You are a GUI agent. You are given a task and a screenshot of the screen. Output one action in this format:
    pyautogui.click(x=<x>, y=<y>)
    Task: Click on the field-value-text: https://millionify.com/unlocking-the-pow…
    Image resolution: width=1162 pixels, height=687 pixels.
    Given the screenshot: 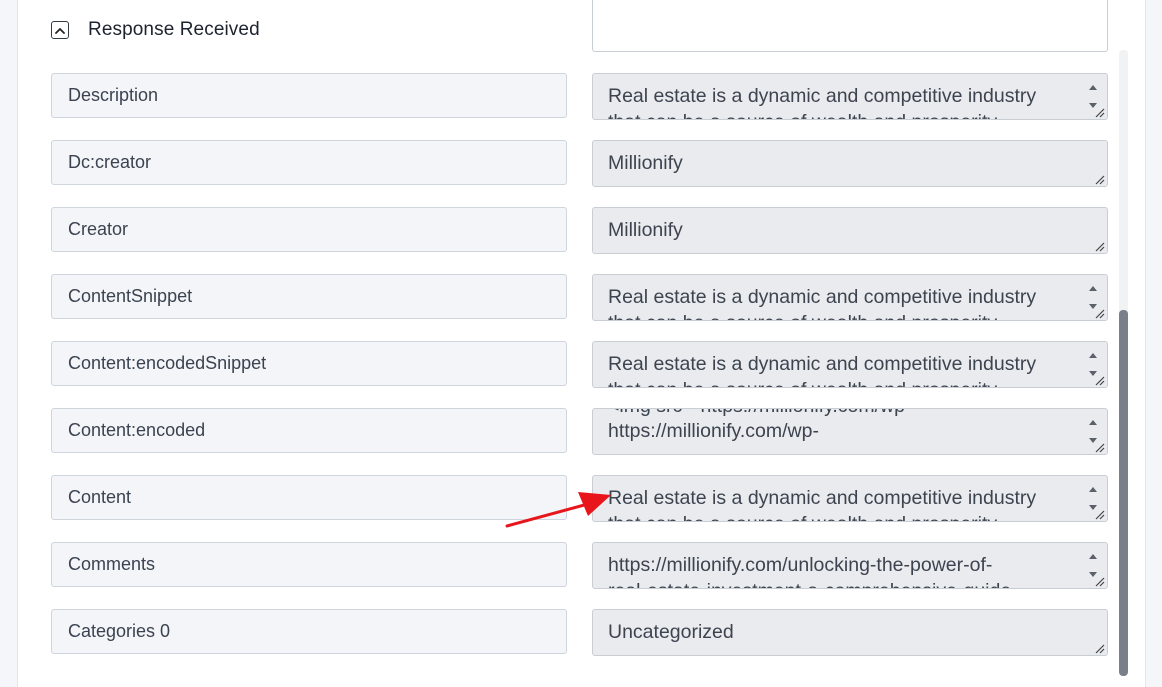 What is the action you would take?
    pyautogui.click(x=800, y=565)
    